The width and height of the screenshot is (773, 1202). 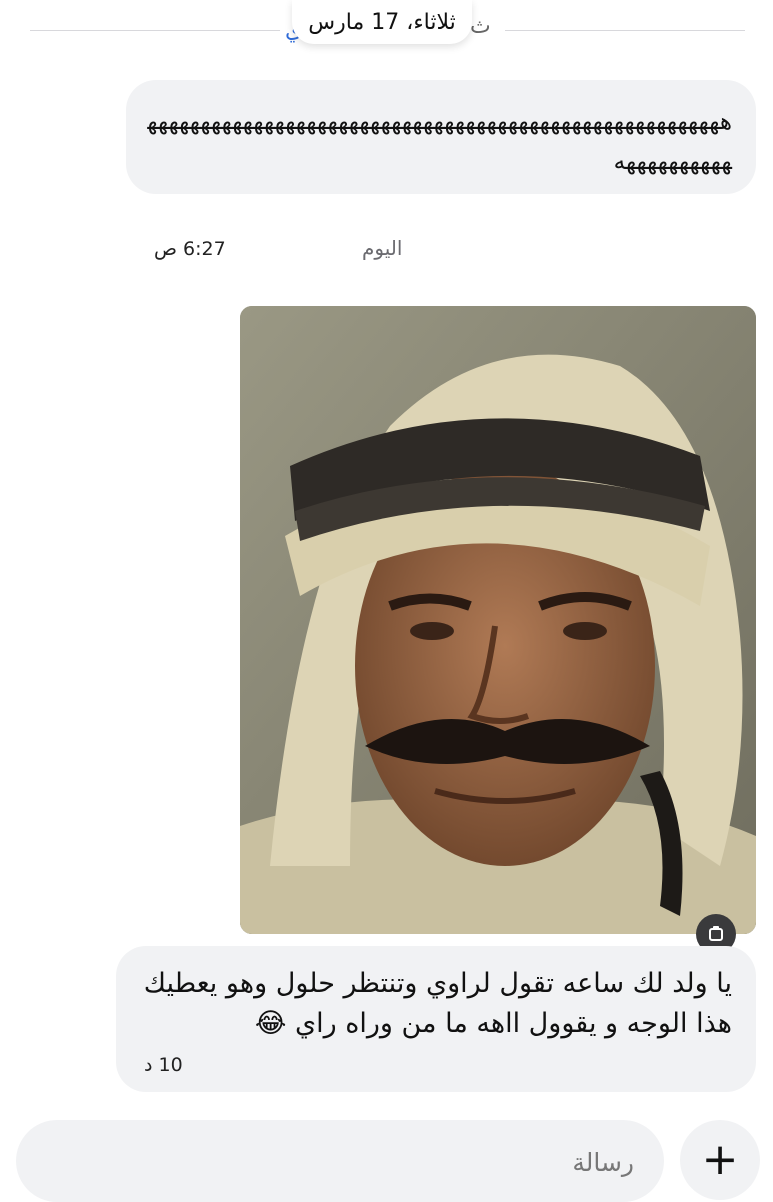 I want to click on message-composer, so click(x=340, y=1161).